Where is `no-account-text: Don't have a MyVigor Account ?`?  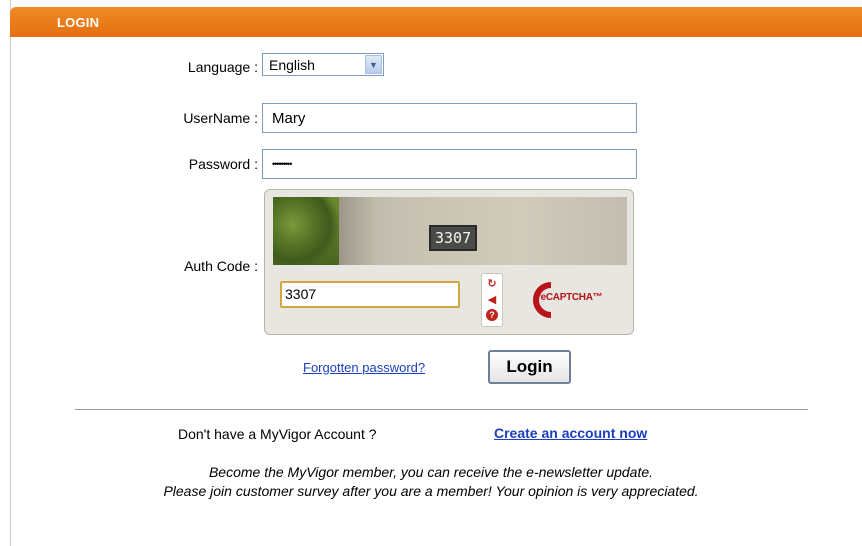 no-account-text: Don't have a MyVigor Account ? is located at coordinates (277, 434).